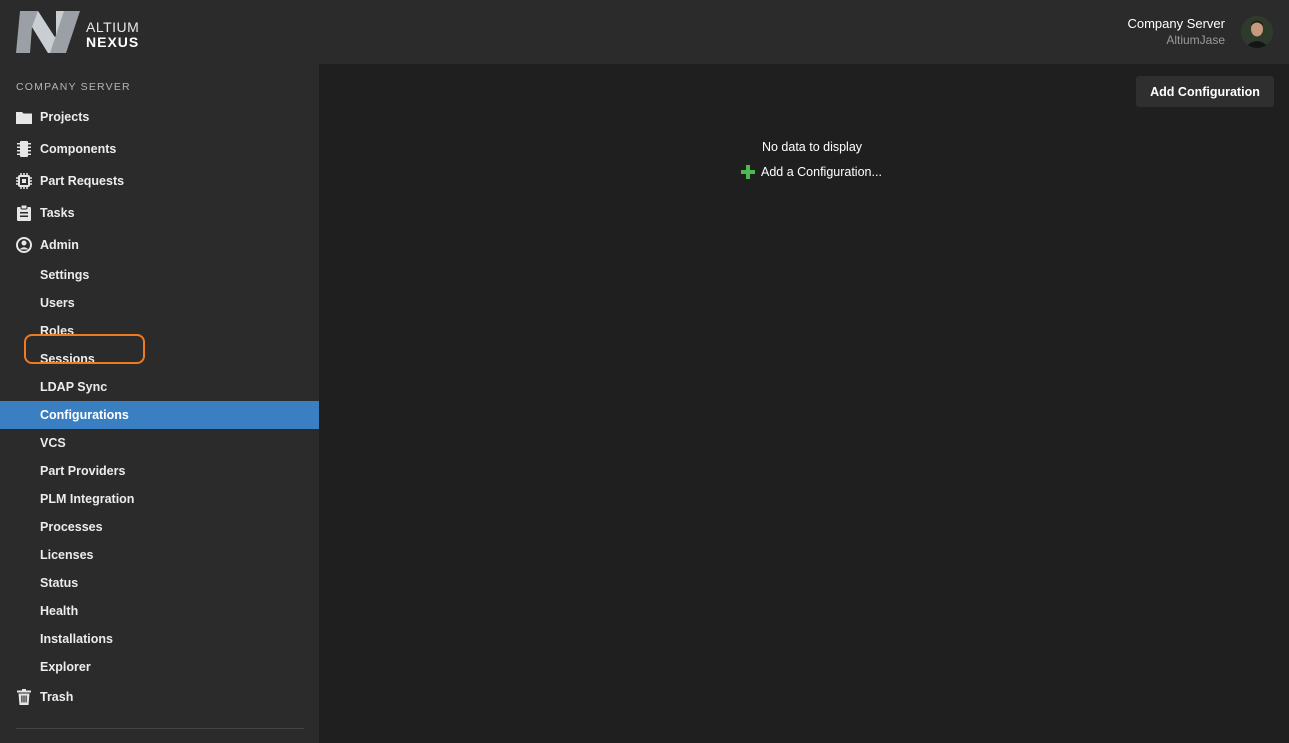  I want to click on sidebar-item-installations: Installations, so click(159, 639).